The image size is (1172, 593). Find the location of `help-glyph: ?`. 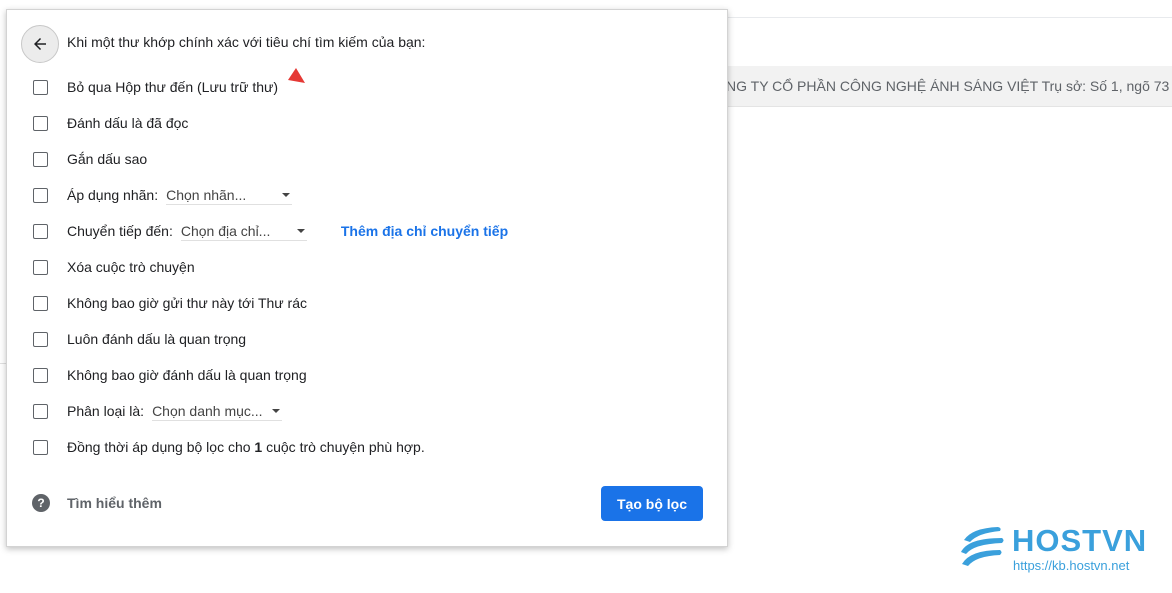

help-glyph: ? is located at coordinates (41, 503).